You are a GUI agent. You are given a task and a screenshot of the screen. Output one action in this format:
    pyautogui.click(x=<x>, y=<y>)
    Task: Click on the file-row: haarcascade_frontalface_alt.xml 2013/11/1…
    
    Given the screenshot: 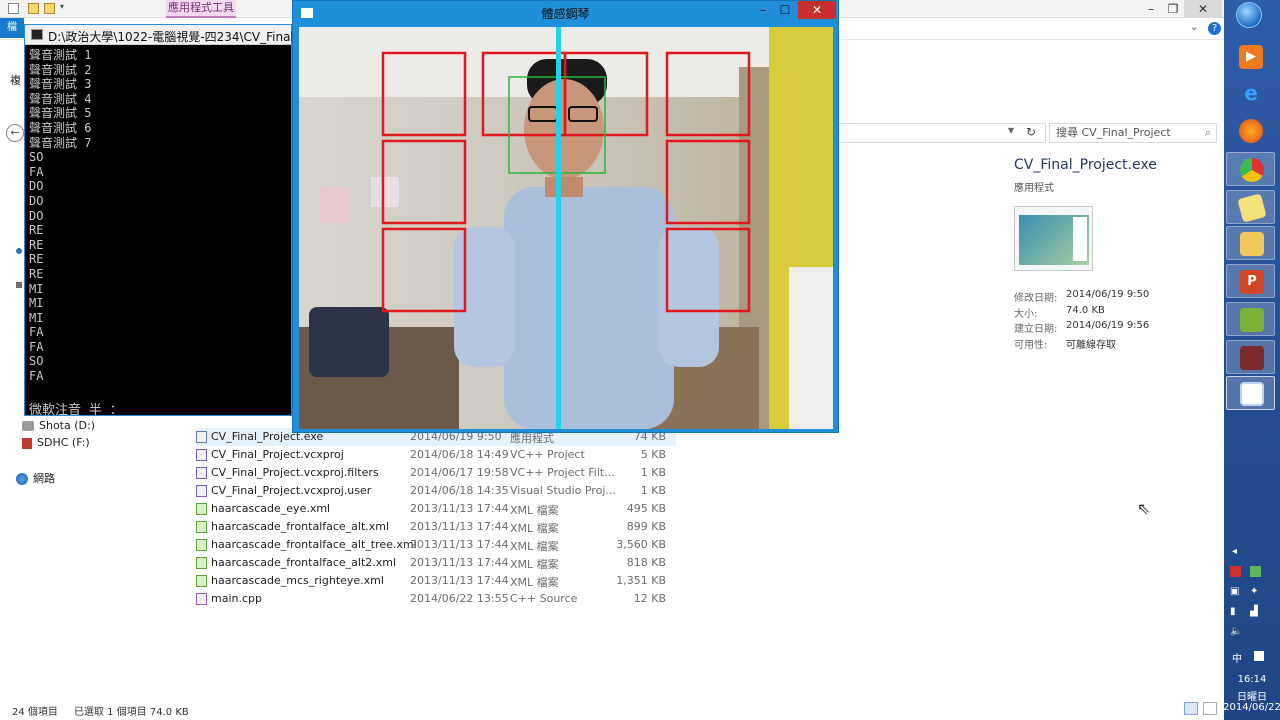 What is the action you would take?
    pyautogui.click(x=436, y=527)
    